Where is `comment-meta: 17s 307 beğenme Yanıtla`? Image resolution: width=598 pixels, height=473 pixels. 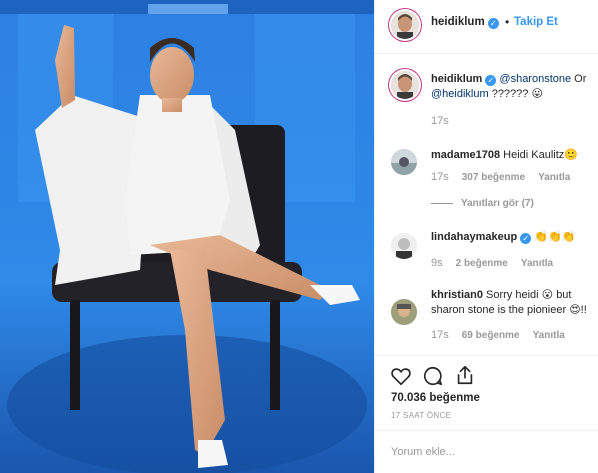
comment-meta: 17s 307 beğenme Yanıtla is located at coordinates (507, 177).